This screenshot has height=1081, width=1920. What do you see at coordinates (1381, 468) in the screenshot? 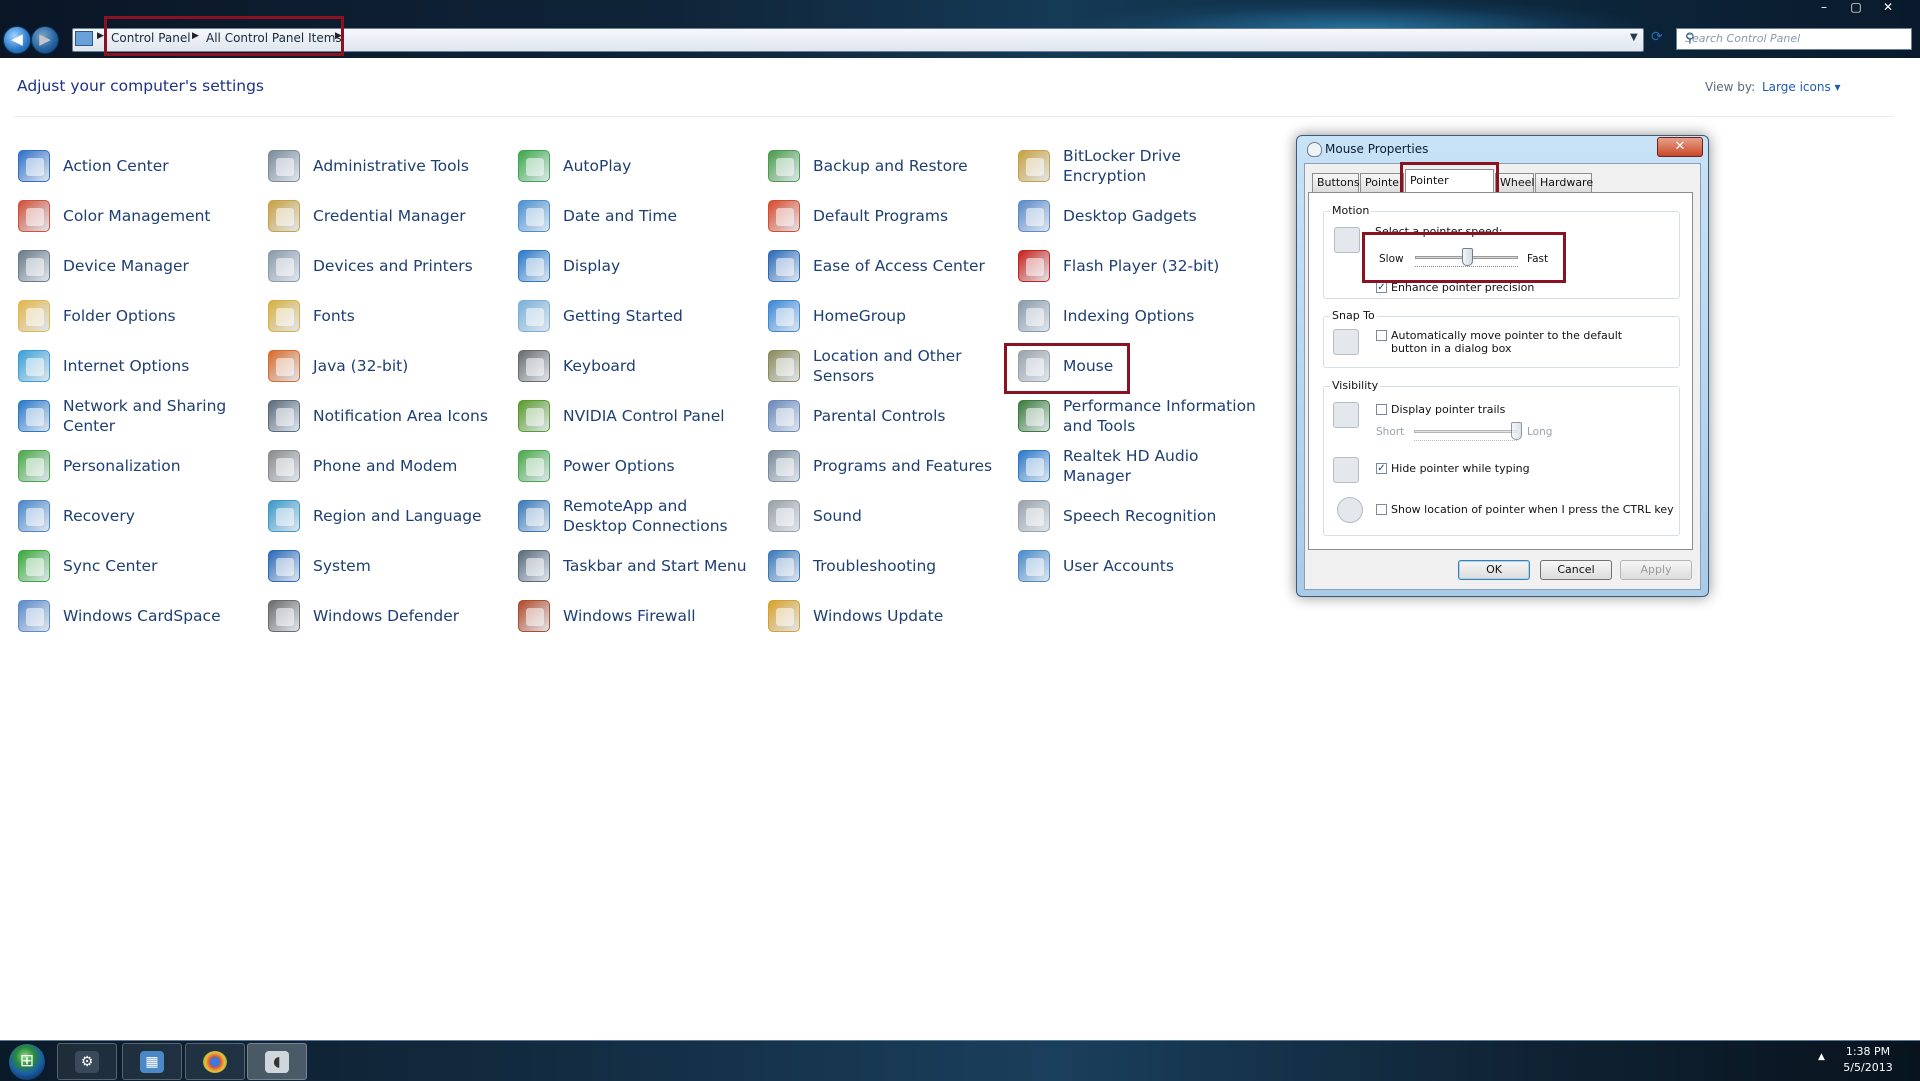
I see `hide-pointer-checkbox: ✓` at bounding box center [1381, 468].